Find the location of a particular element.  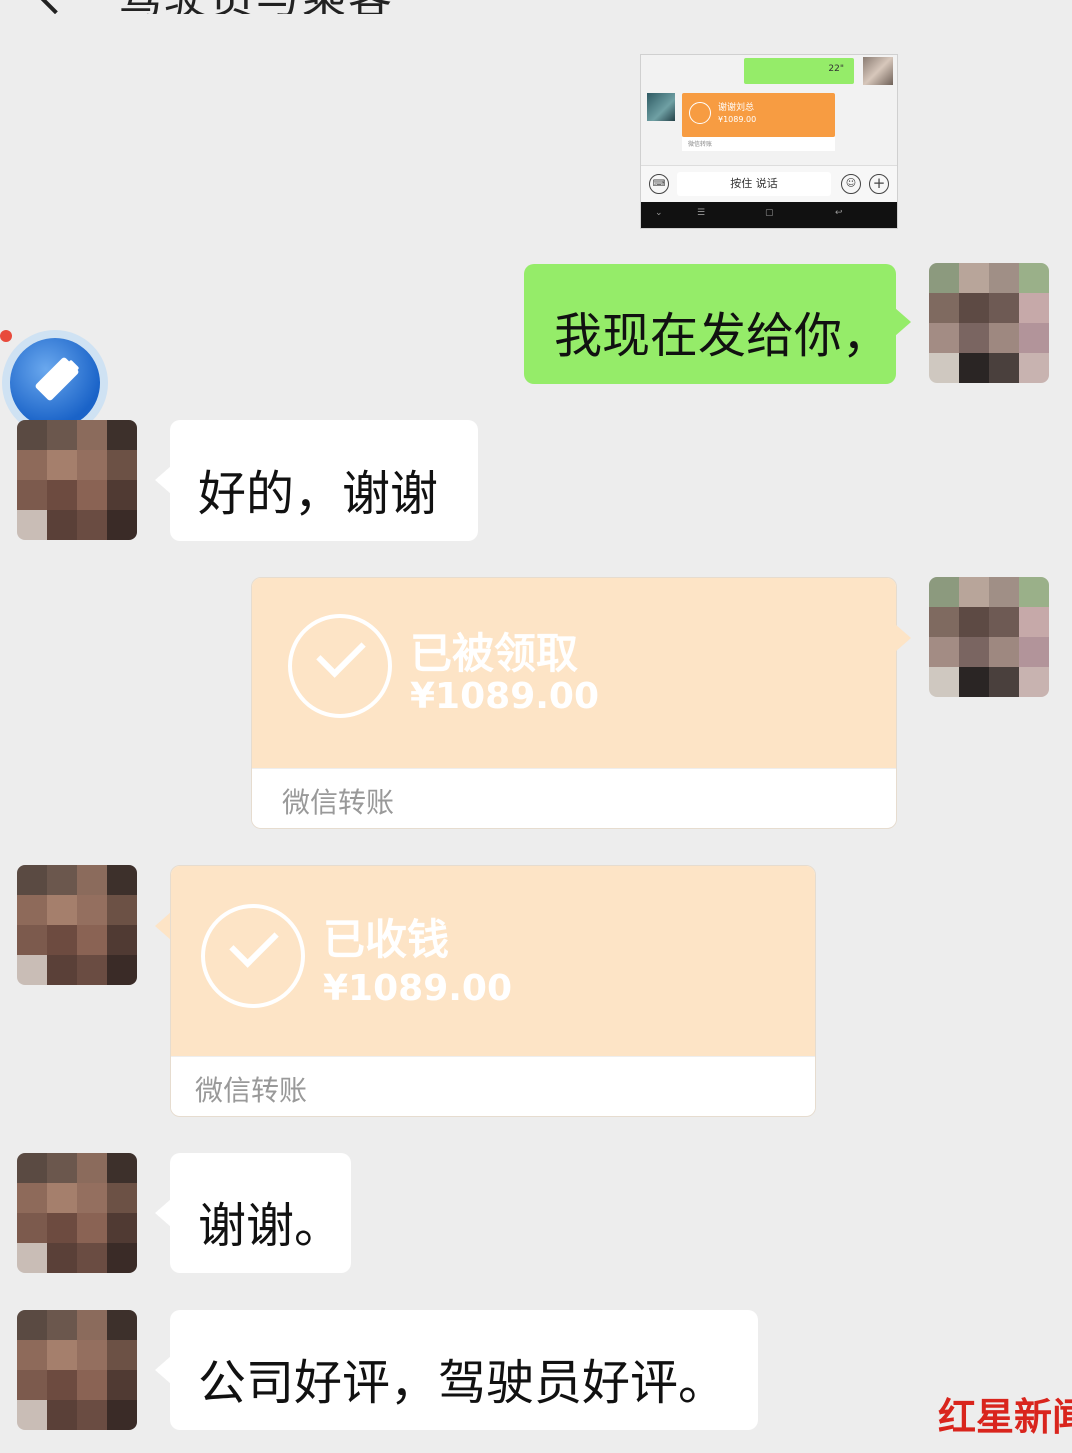

thumb-avatar-left is located at coordinates (661, 107).